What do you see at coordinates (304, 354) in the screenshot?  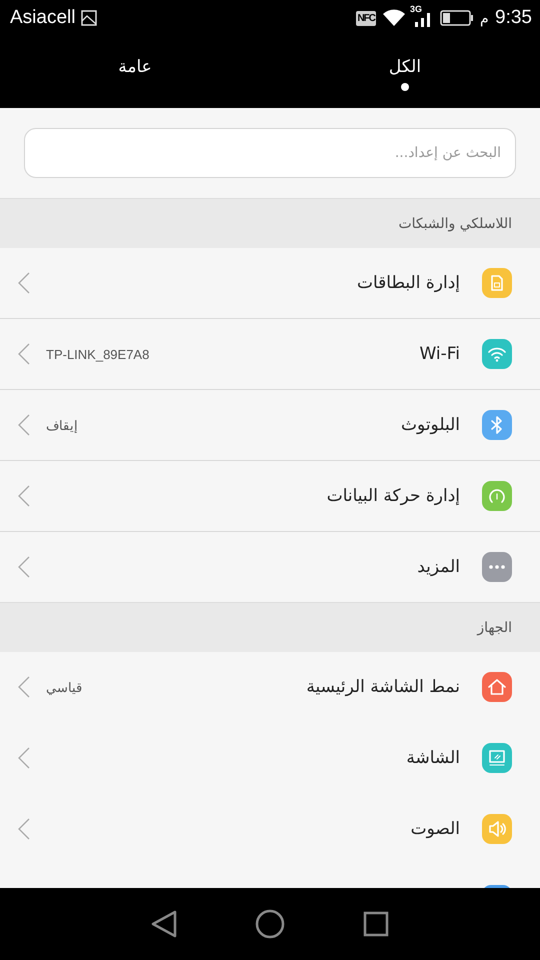 I see `setting-label: Wi-Fi` at bounding box center [304, 354].